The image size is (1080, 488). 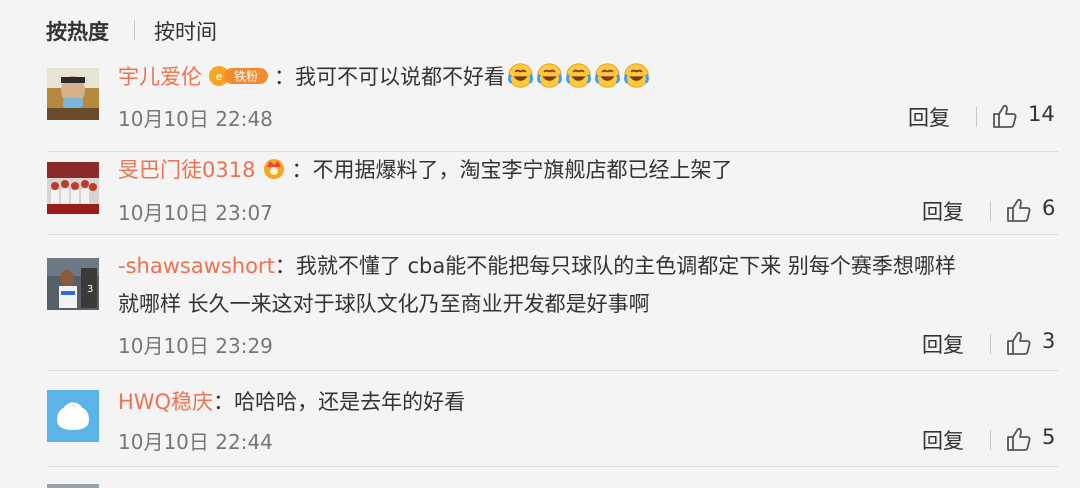 I want to click on comment-time: 10月10日 23:07, so click(x=195, y=213).